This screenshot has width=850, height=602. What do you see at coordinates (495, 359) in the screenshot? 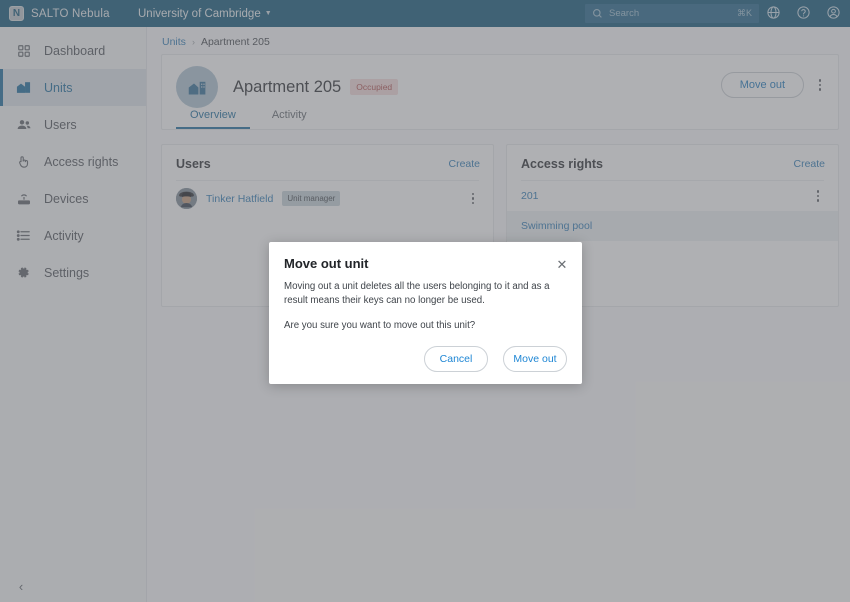
I see `dialog-footer: Cancel Move out` at bounding box center [495, 359].